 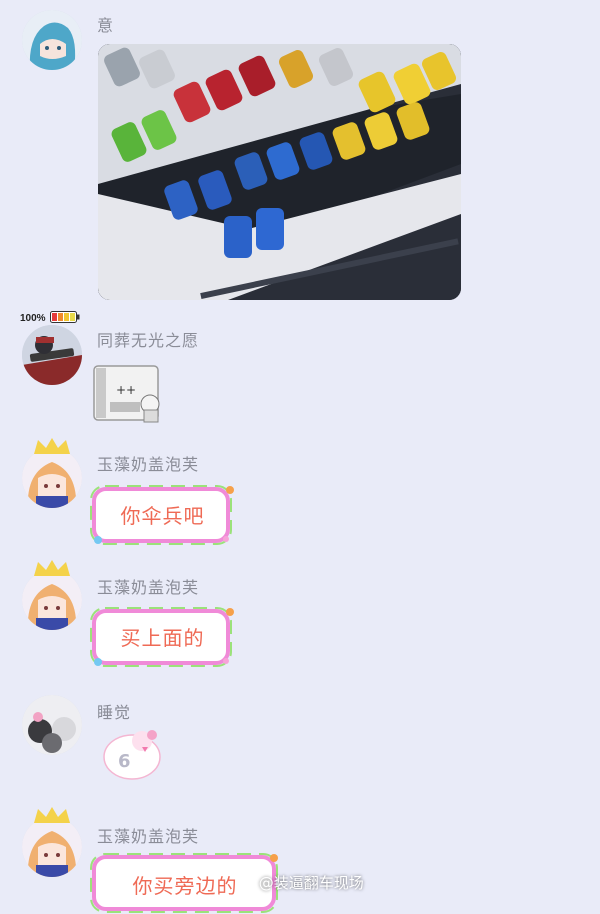 I want to click on battery-badge-text: 100%, so click(x=33, y=318).